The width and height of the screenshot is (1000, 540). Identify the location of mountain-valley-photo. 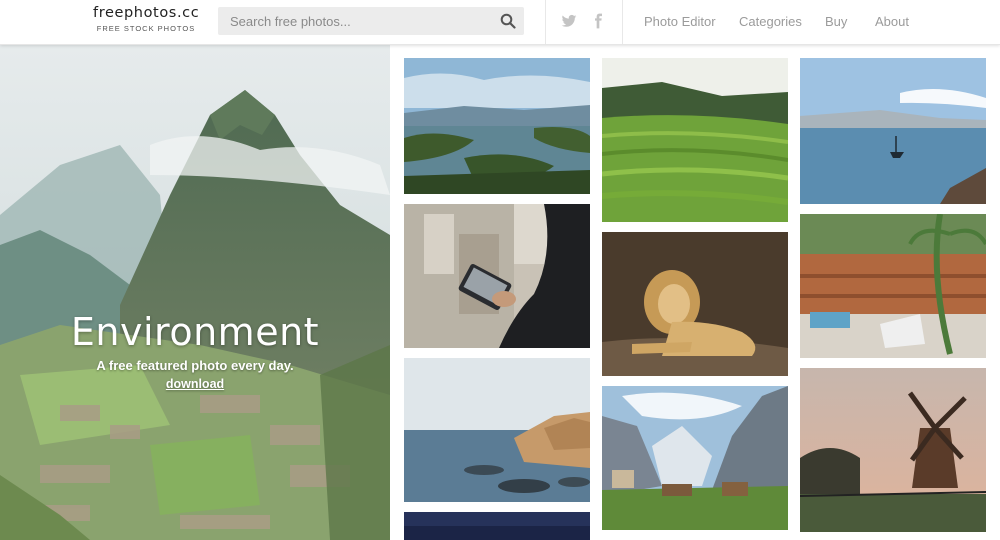
(695, 458).